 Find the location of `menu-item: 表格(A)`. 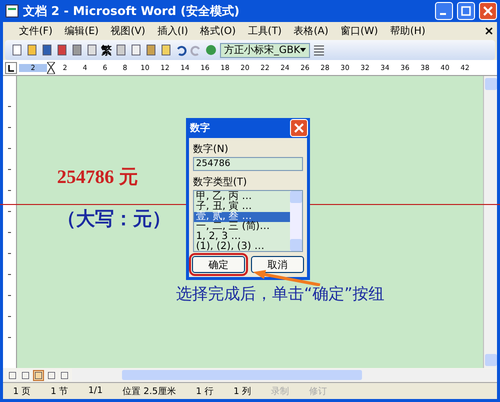

menu-item: 表格(A) is located at coordinates (311, 31).